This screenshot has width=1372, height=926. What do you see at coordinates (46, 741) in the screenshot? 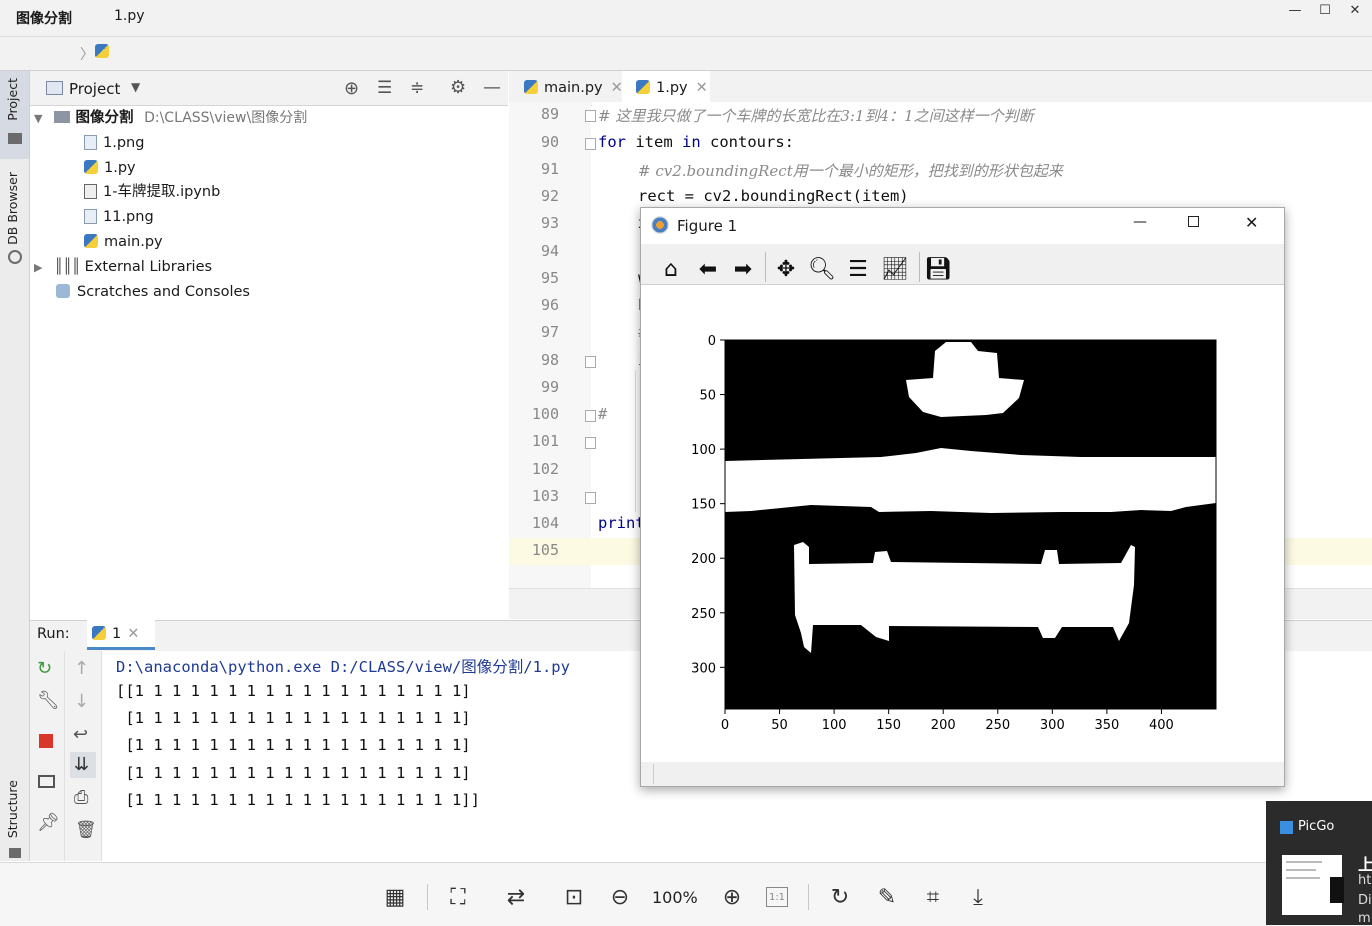
I see `stop-icon` at bounding box center [46, 741].